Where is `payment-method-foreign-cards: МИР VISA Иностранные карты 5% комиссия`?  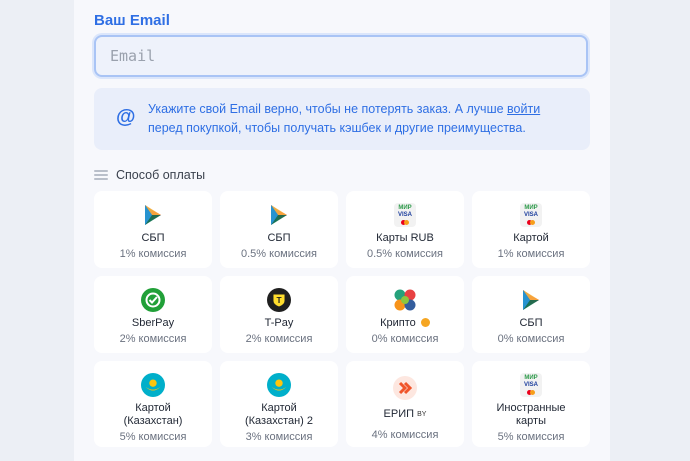
payment-method-foreign-cards: МИР VISA Иностранные карты 5% комиссия is located at coordinates (531, 404).